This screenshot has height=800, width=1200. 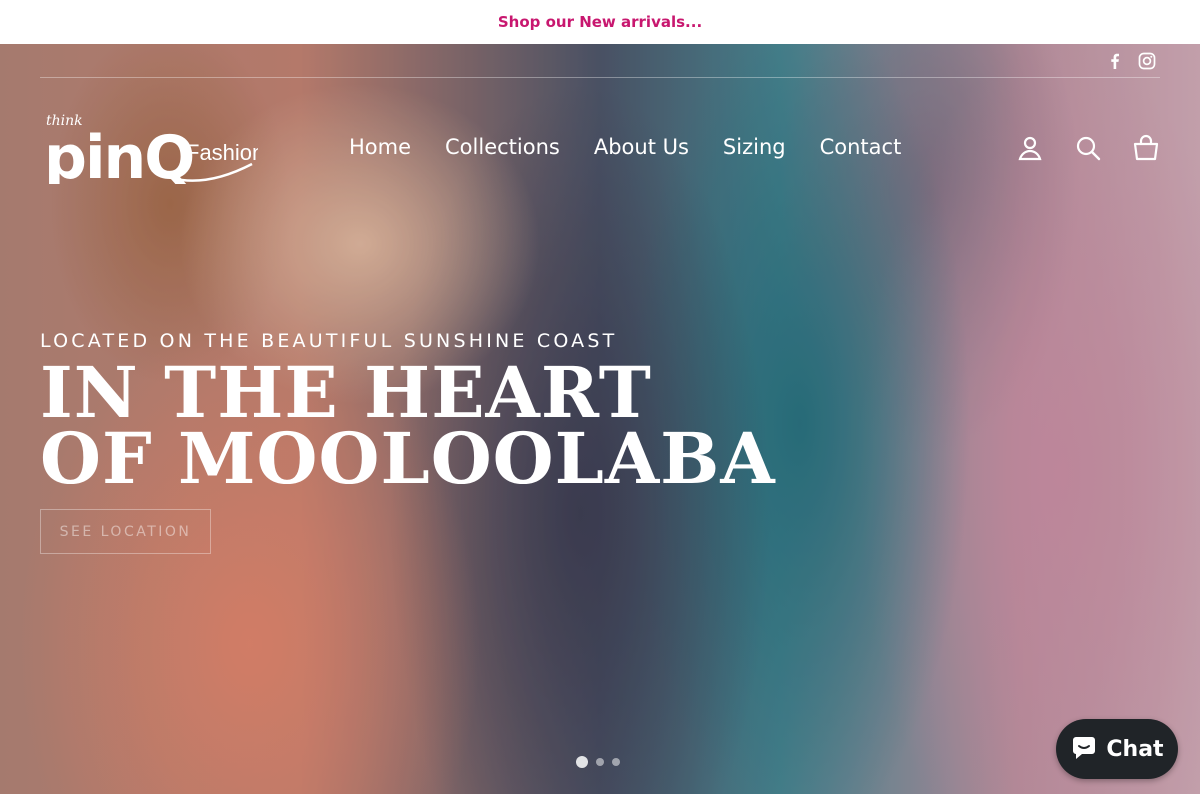 I want to click on chat-label: Chat, so click(x=1135, y=749).